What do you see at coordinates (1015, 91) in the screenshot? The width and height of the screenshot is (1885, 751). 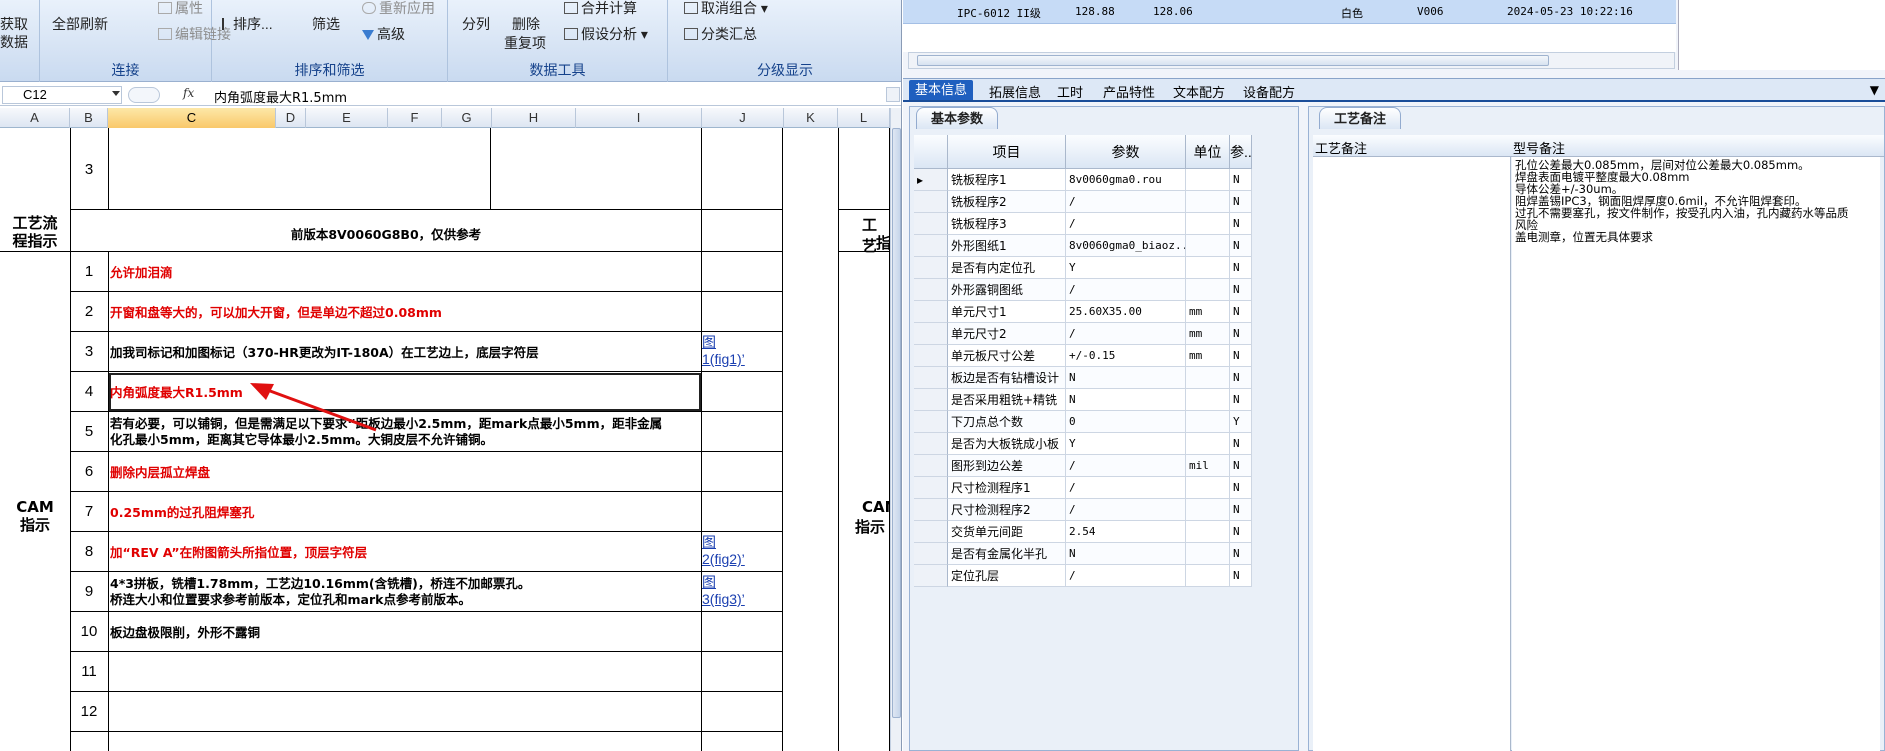 I see `tab-extended-info: 拓展信息` at bounding box center [1015, 91].